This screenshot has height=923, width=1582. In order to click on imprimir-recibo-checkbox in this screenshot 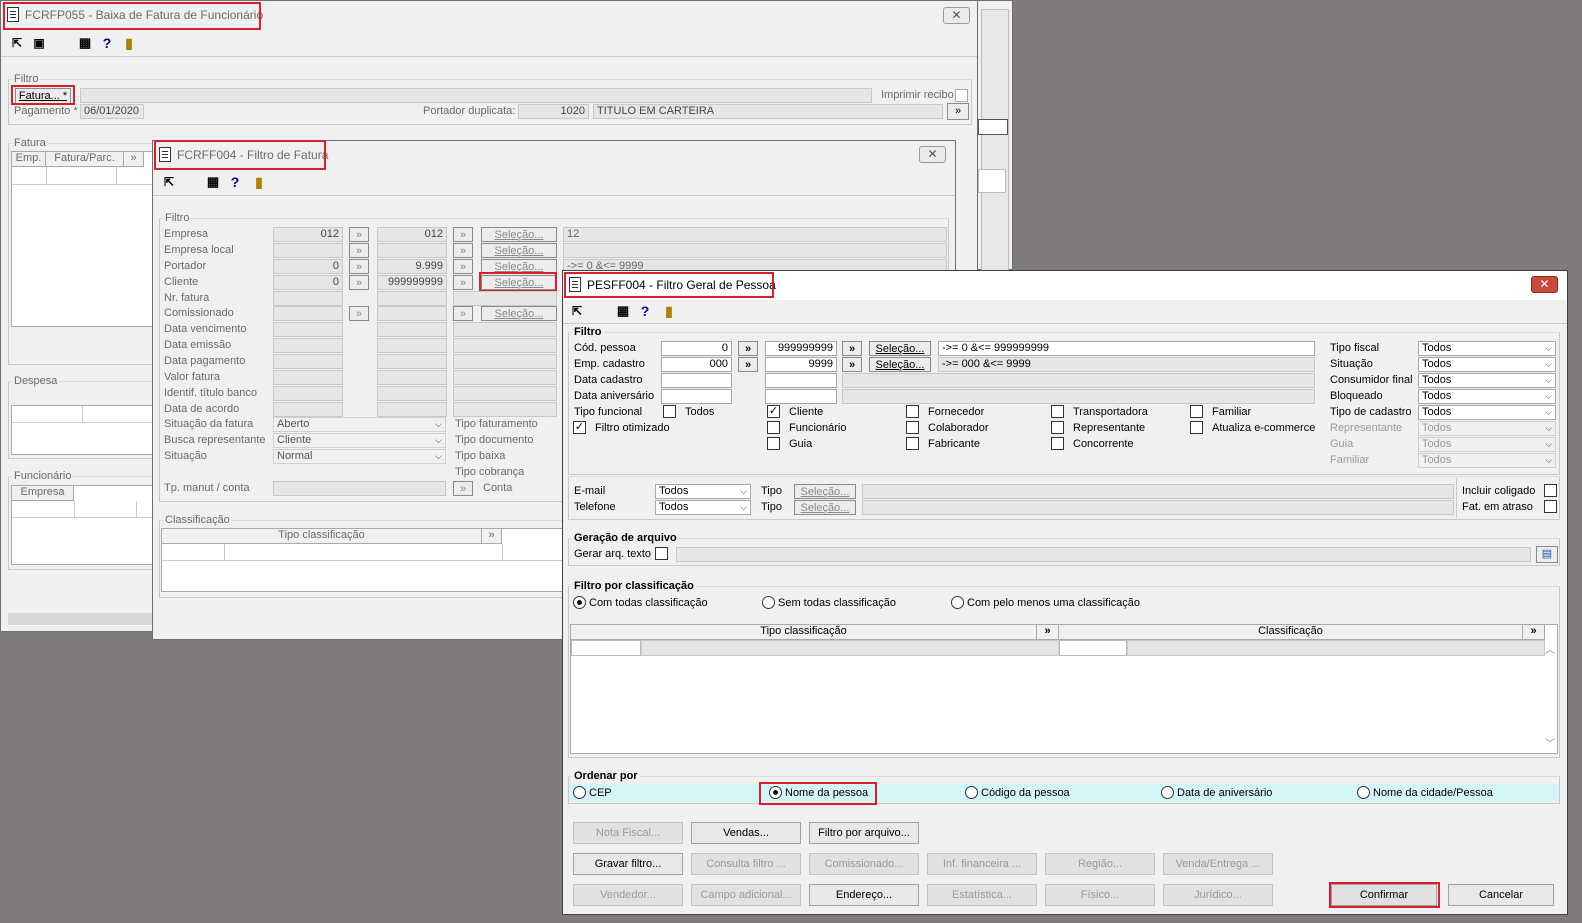, I will do `click(961, 95)`.